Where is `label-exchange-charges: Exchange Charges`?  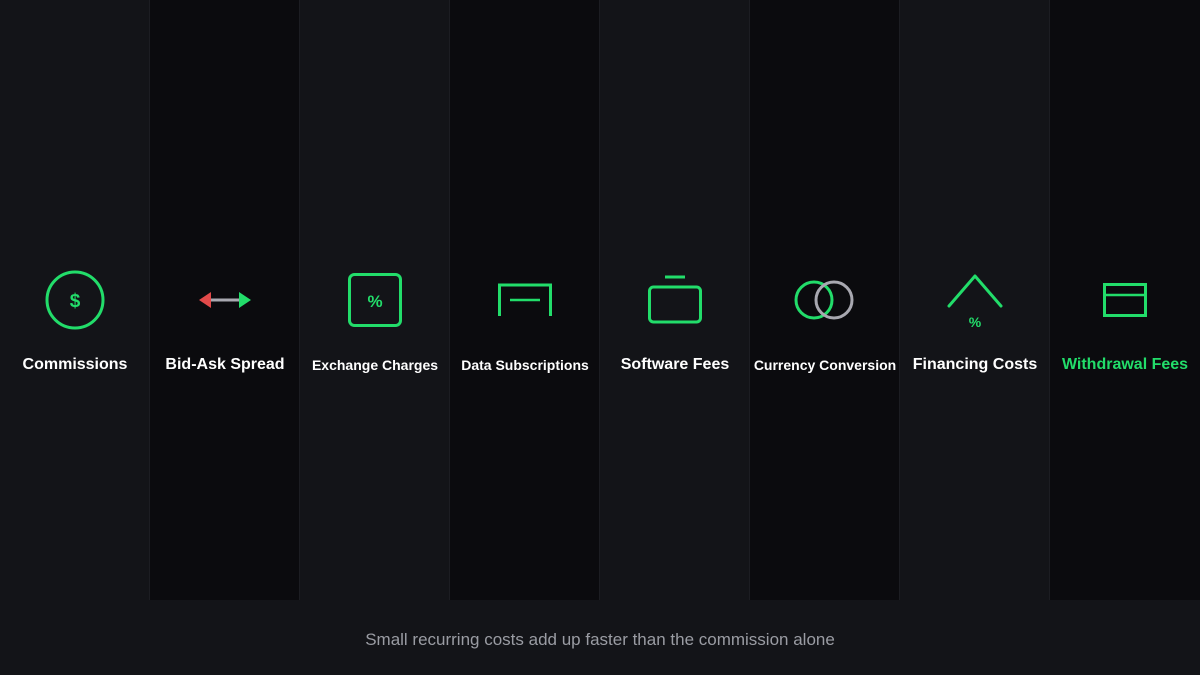
label-exchange-charges: Exchange Charges is located at coordinates (375, 365).